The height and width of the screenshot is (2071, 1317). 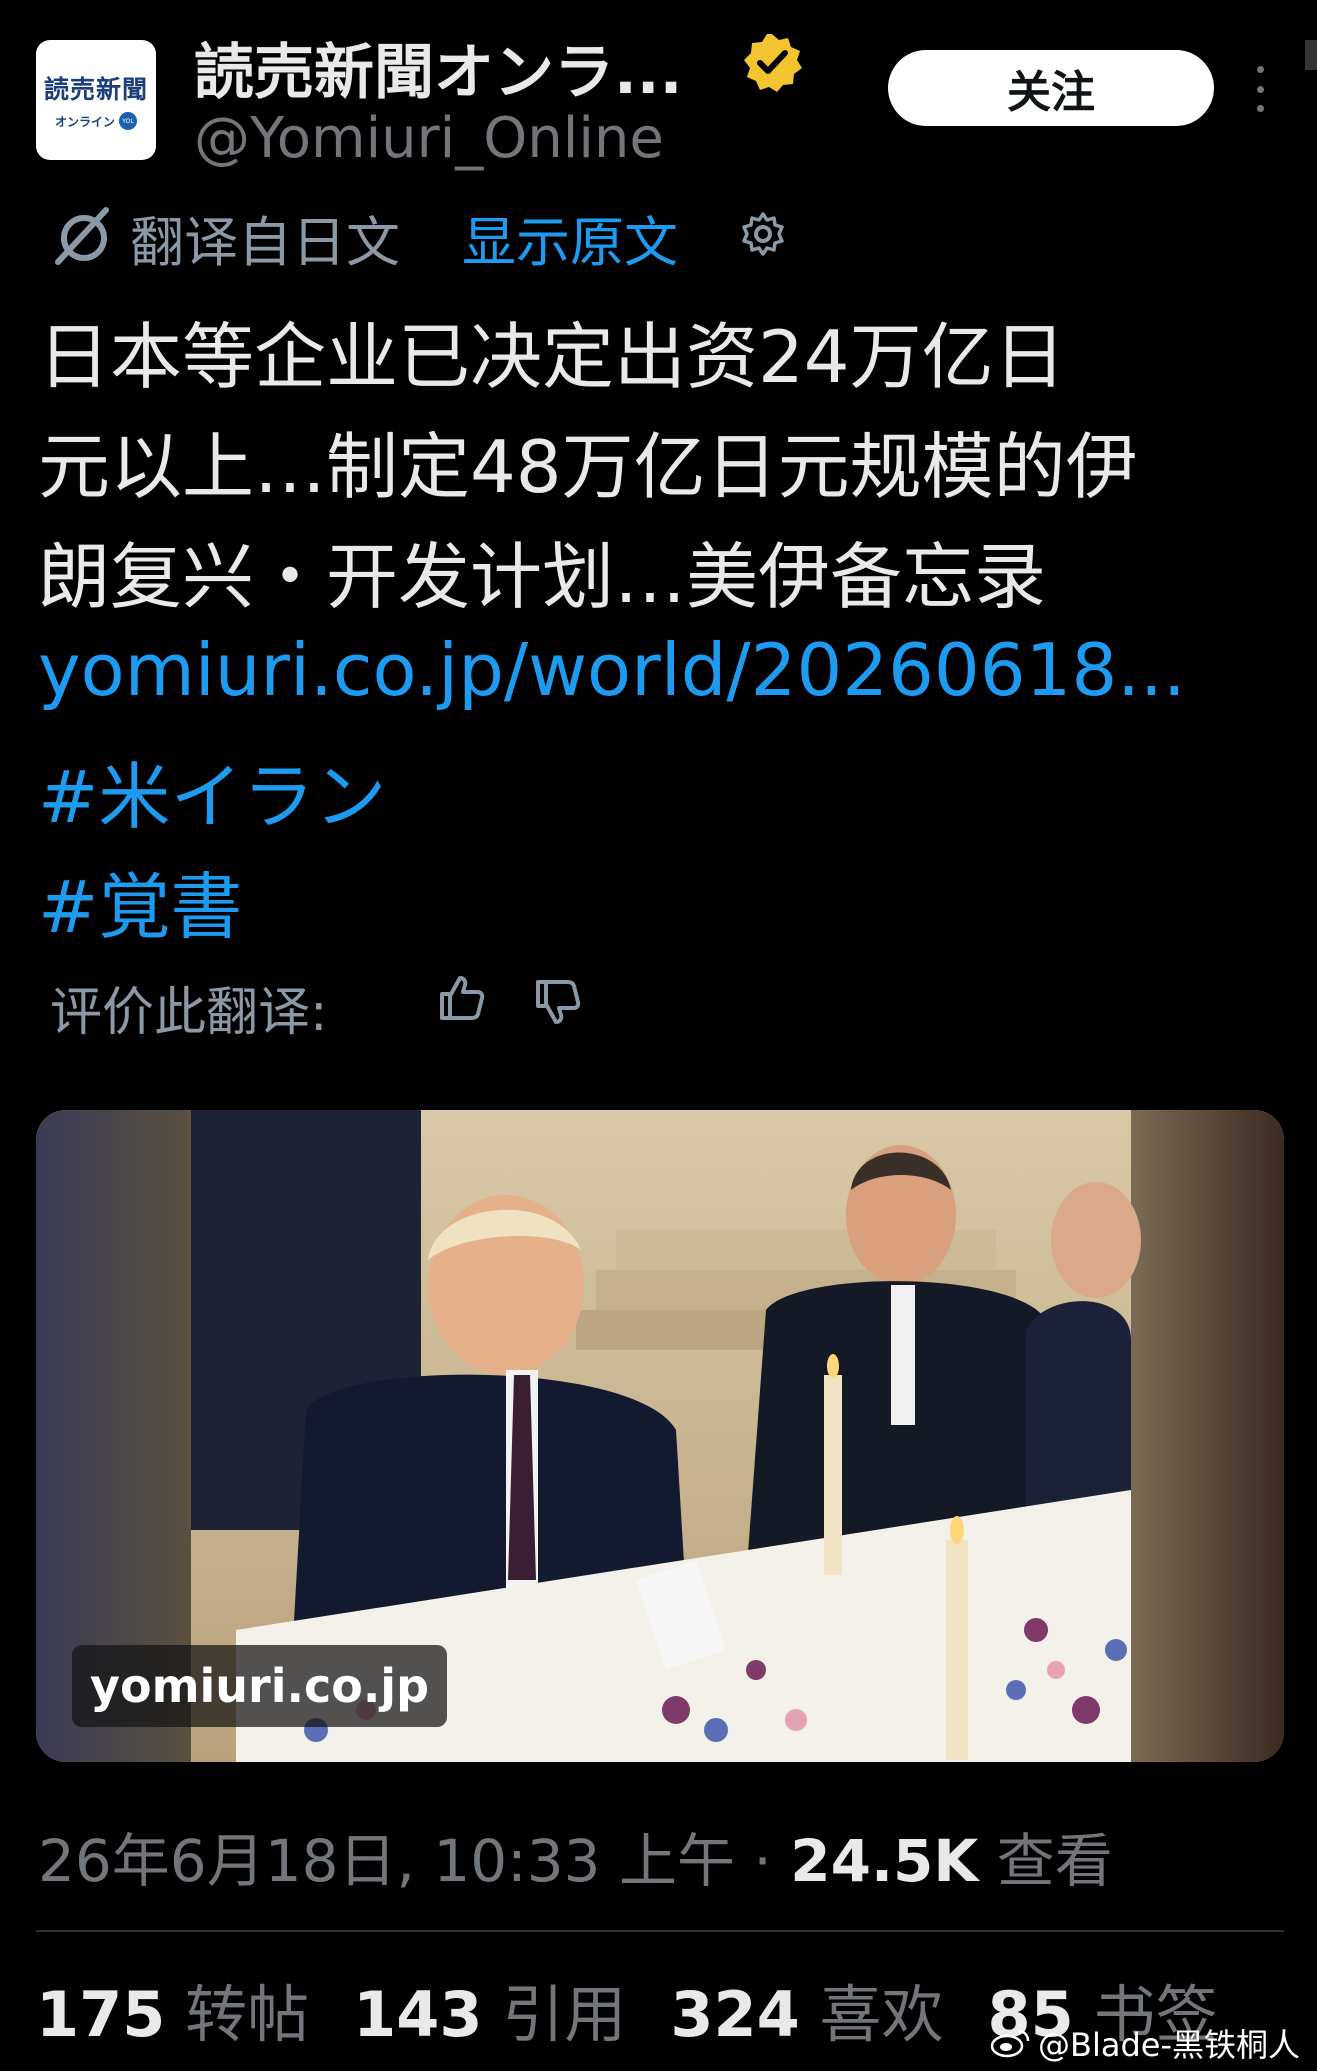 I want to click on avatar-logo-text: 読売新聞, so click(x=95, y=89).